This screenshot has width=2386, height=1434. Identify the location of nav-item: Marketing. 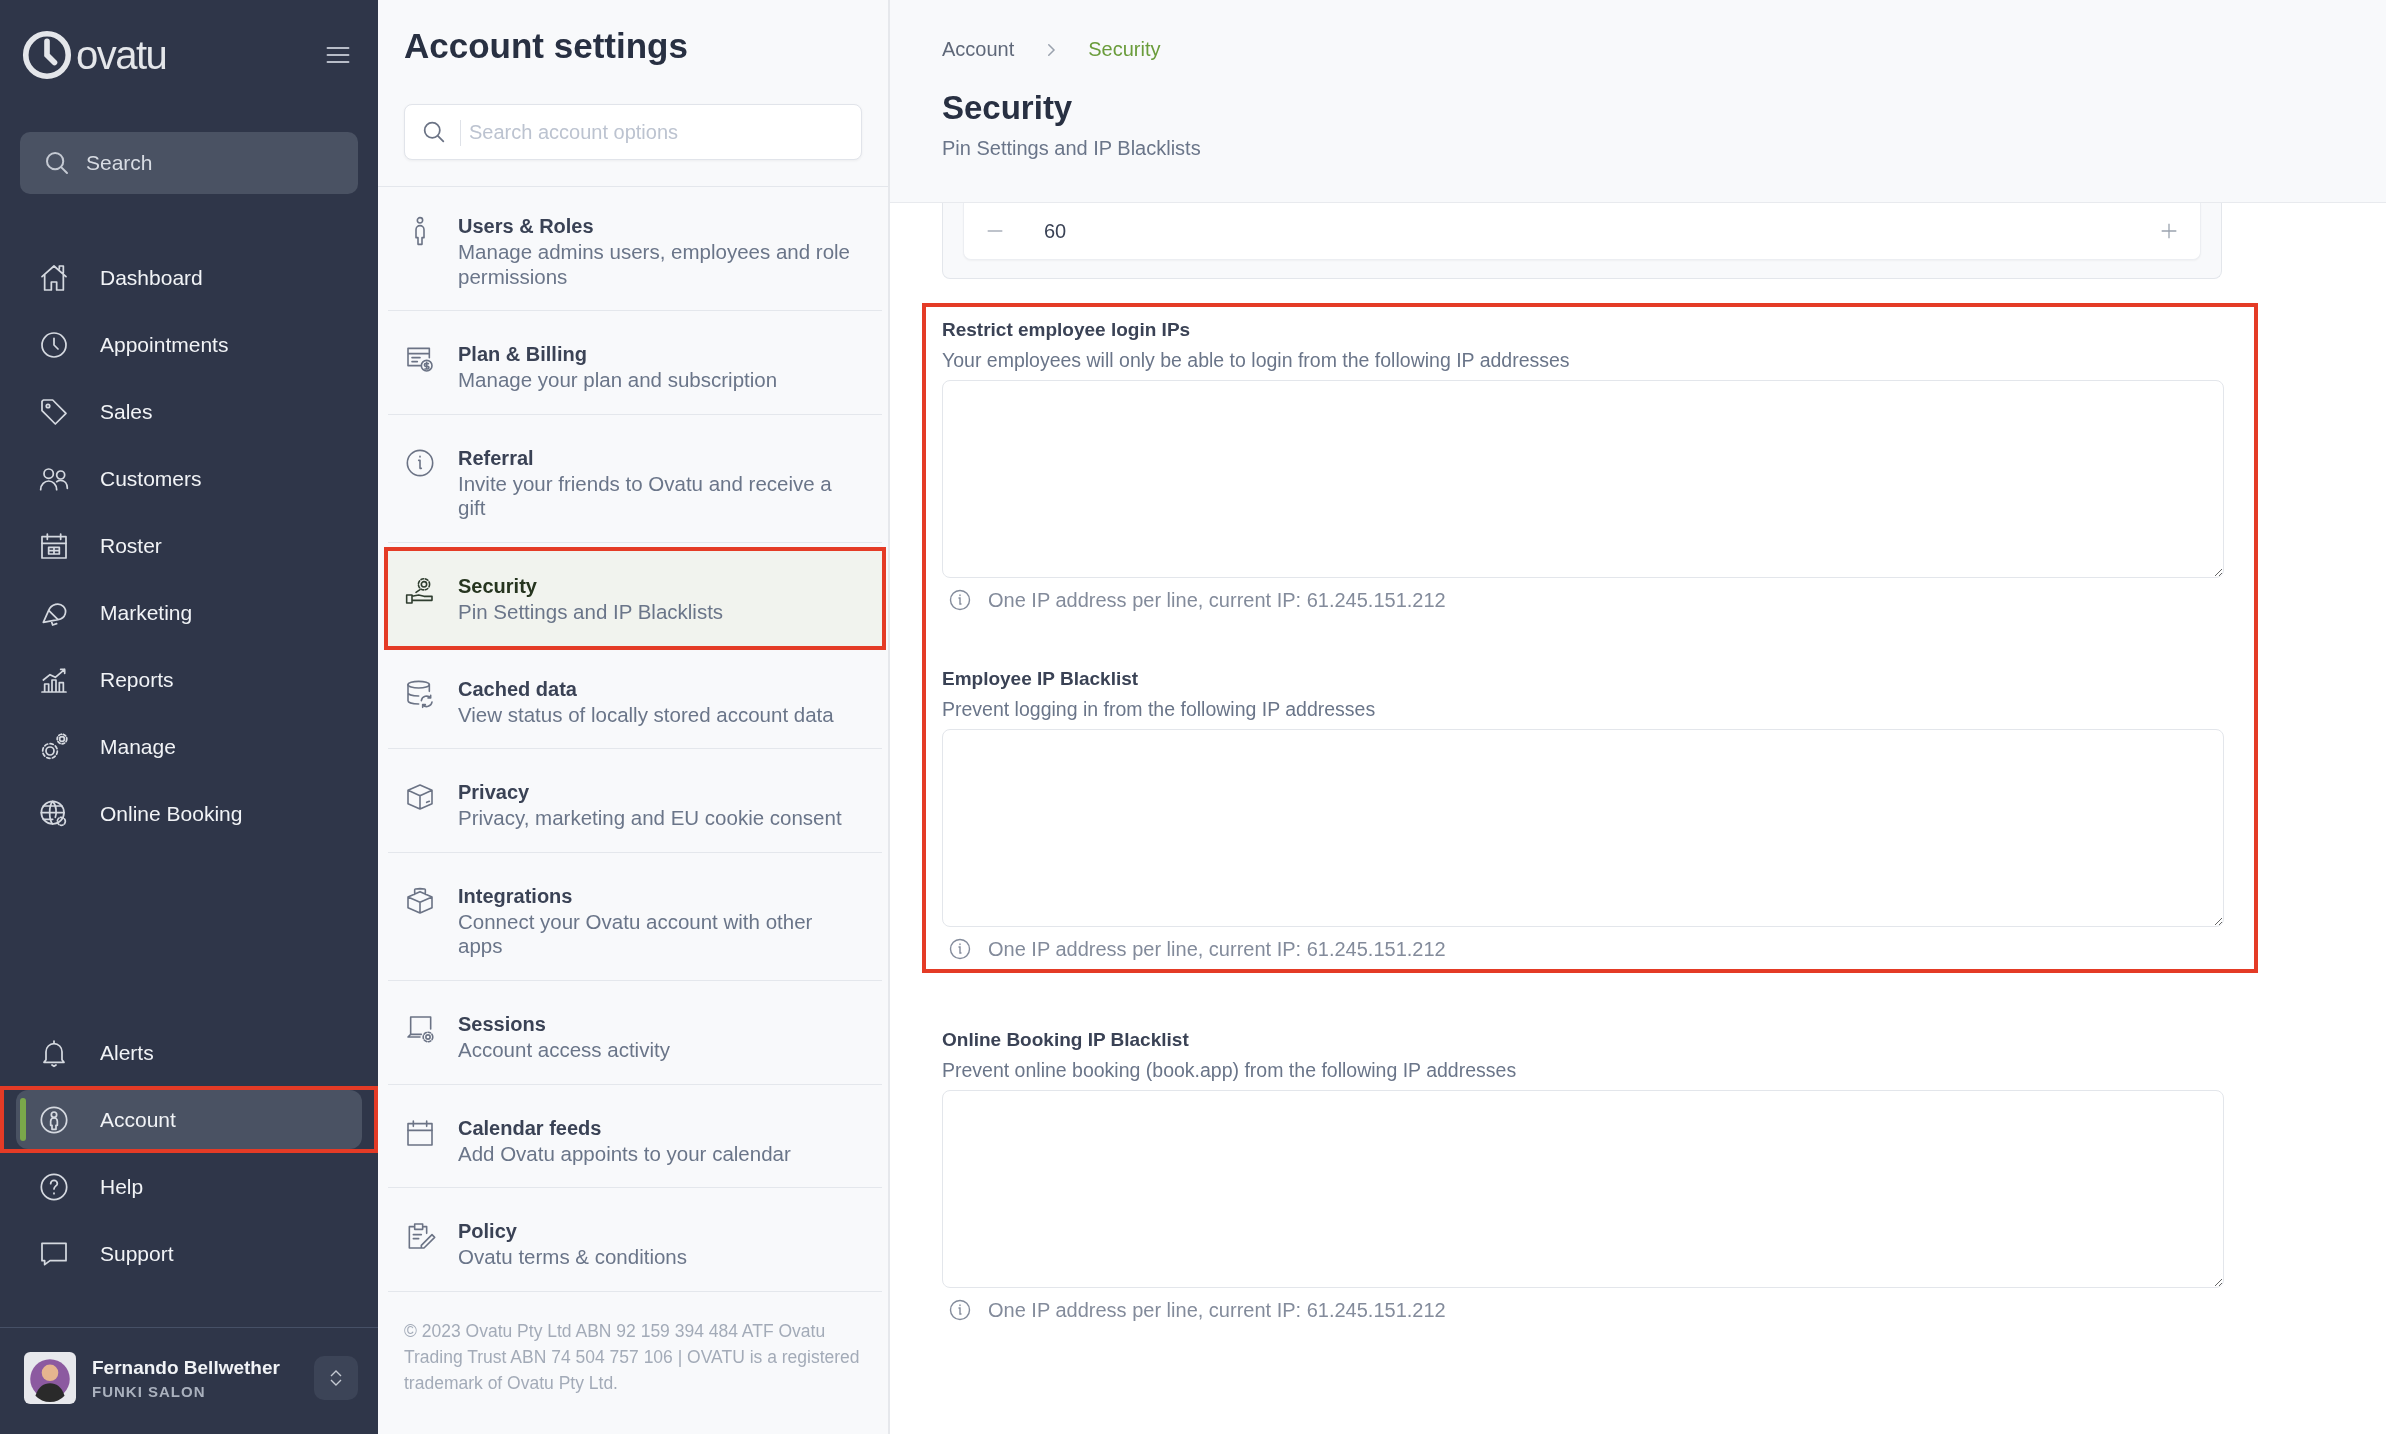
(189, 612).